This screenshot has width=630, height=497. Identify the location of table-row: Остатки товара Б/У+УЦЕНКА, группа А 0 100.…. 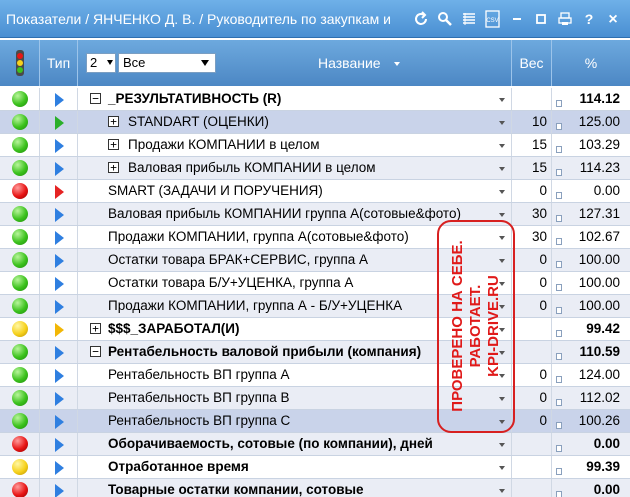
(315, 283).